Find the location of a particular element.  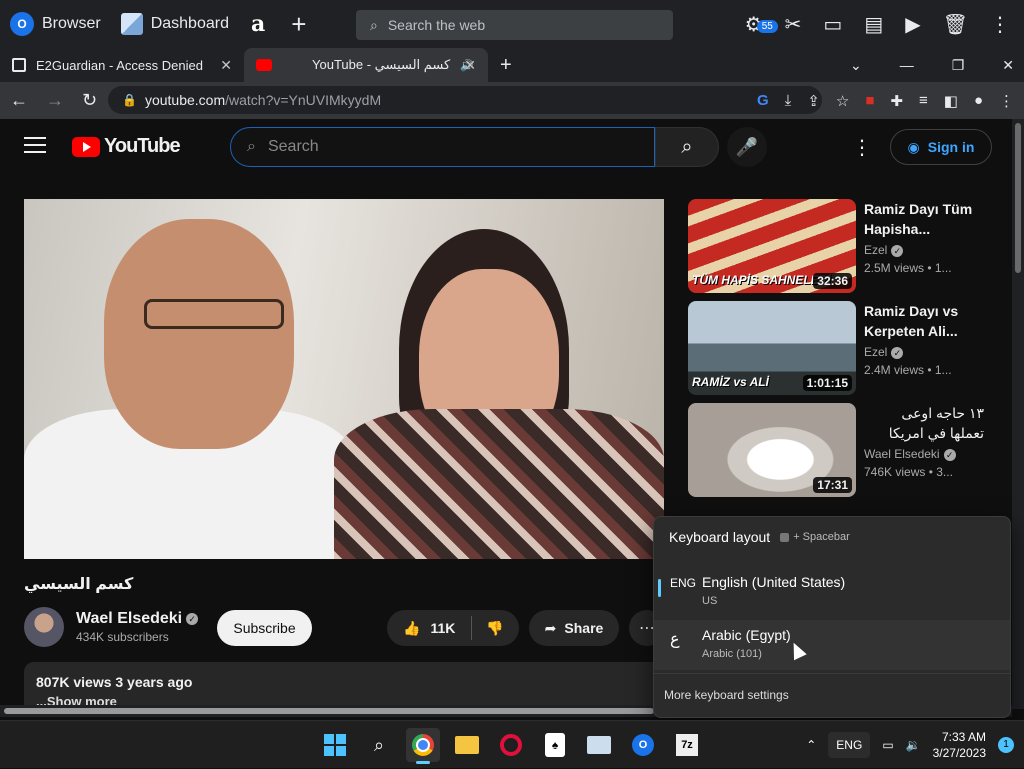

chrome-taskbar-button is located at coordinates (423, 746).